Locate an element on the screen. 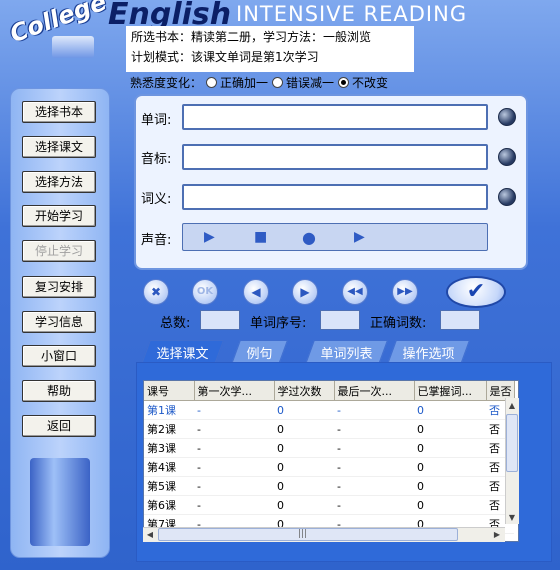  small-window-button: 小窗口 is located at coordinates (59, 356).